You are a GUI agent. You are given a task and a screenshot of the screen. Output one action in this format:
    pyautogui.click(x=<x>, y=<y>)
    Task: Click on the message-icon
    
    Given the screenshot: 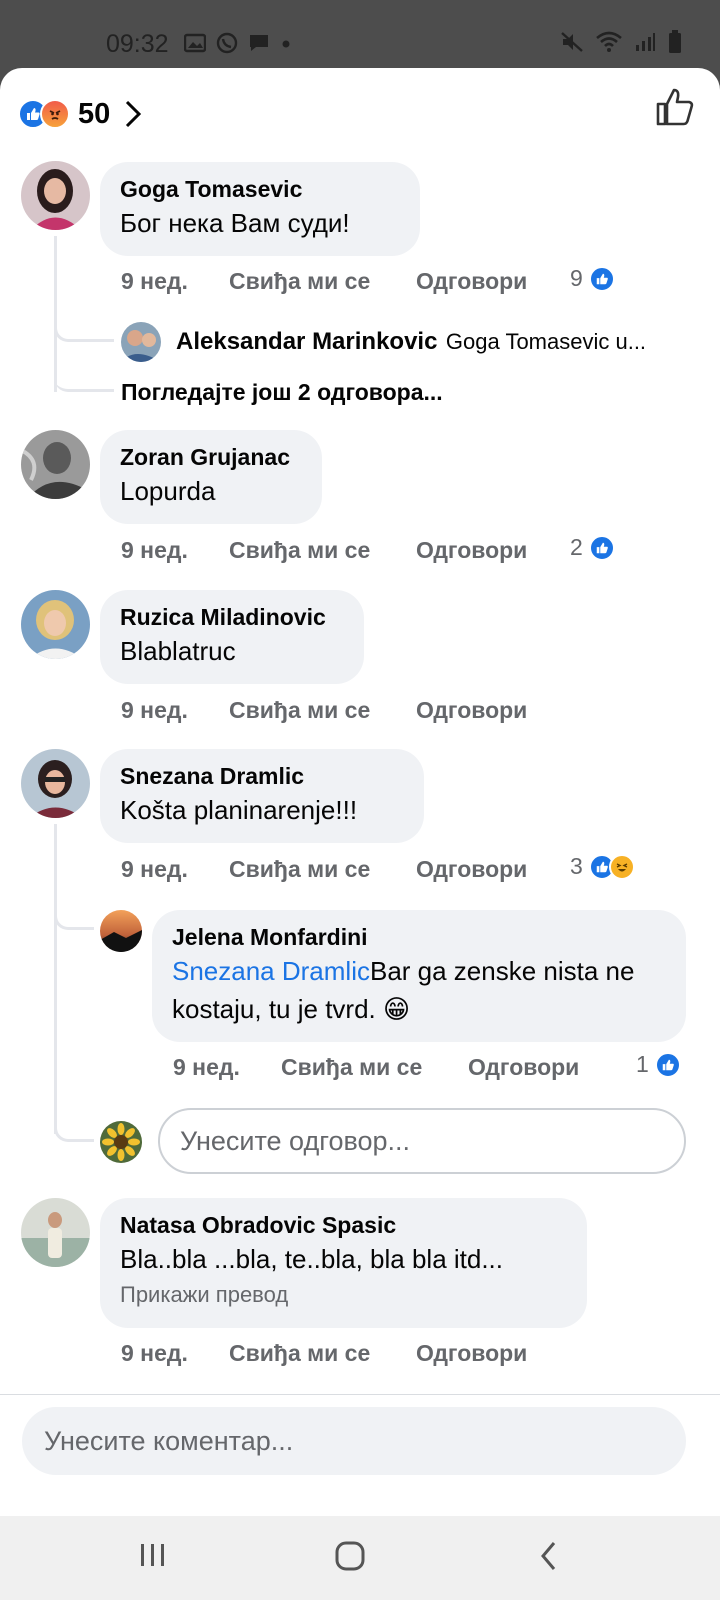 What is the action you would take?
    pyautogui.click(x=259, y=43)
    